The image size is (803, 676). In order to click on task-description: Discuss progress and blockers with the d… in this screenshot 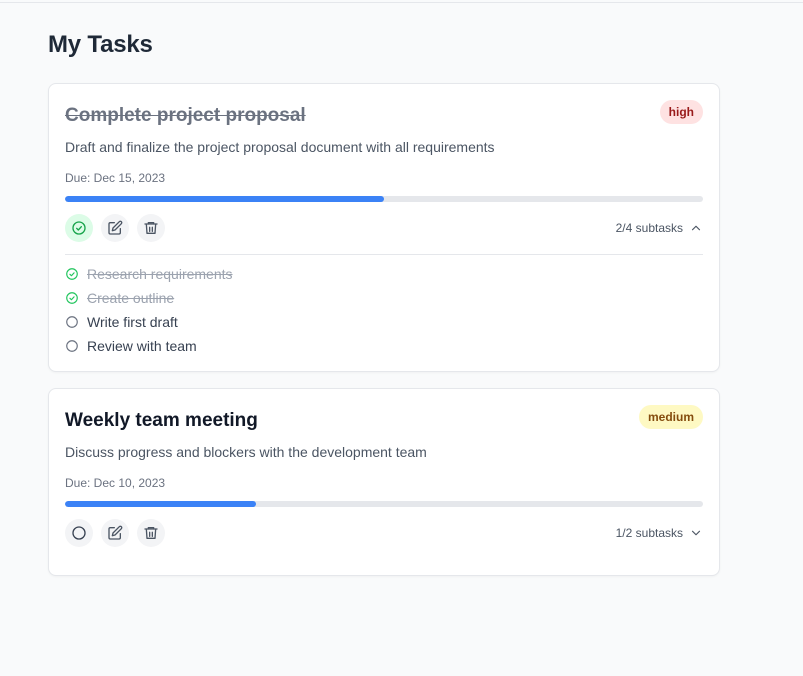, I will do `click(246, 452)`.